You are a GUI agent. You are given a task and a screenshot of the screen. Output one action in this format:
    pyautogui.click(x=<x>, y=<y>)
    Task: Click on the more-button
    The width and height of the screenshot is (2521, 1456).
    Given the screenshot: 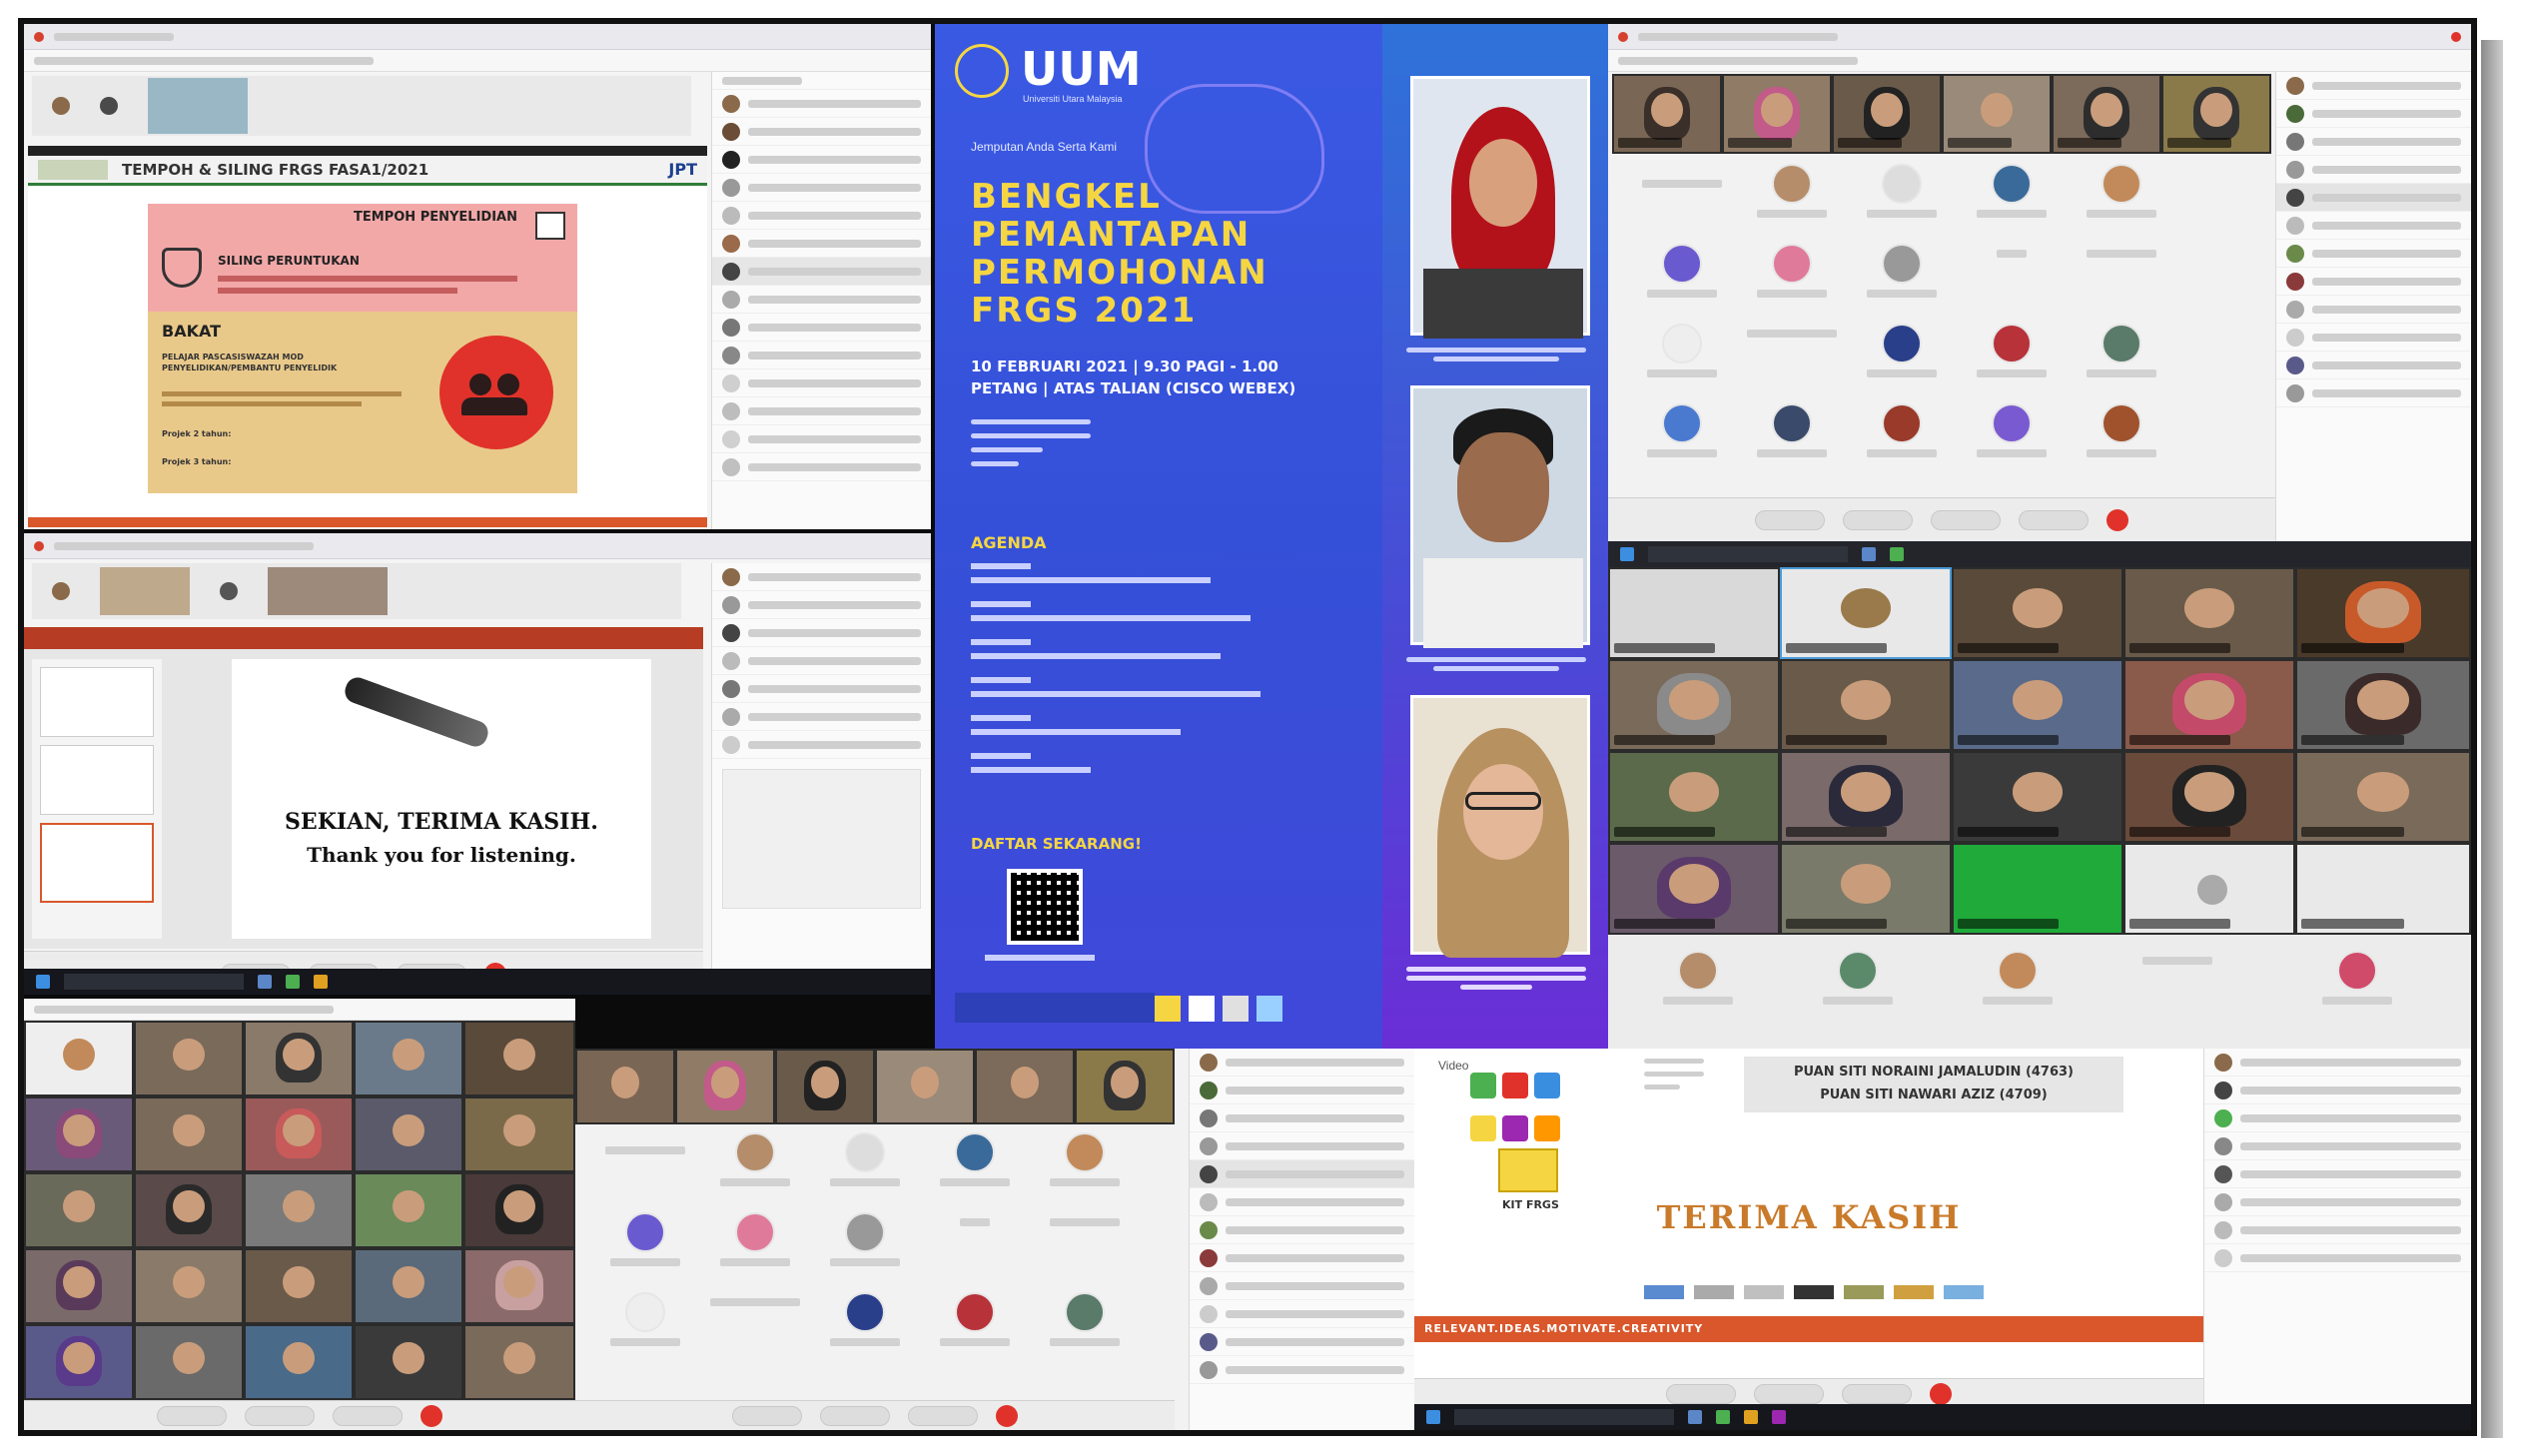 What is the action you would take?
    pyautogui.click(x=2054, y=519)
    